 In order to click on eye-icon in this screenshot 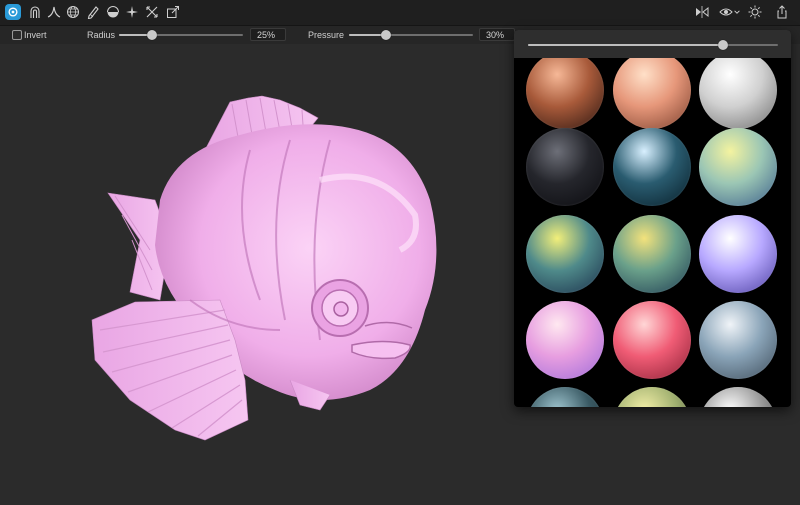, I will do `click(726, 12)`.